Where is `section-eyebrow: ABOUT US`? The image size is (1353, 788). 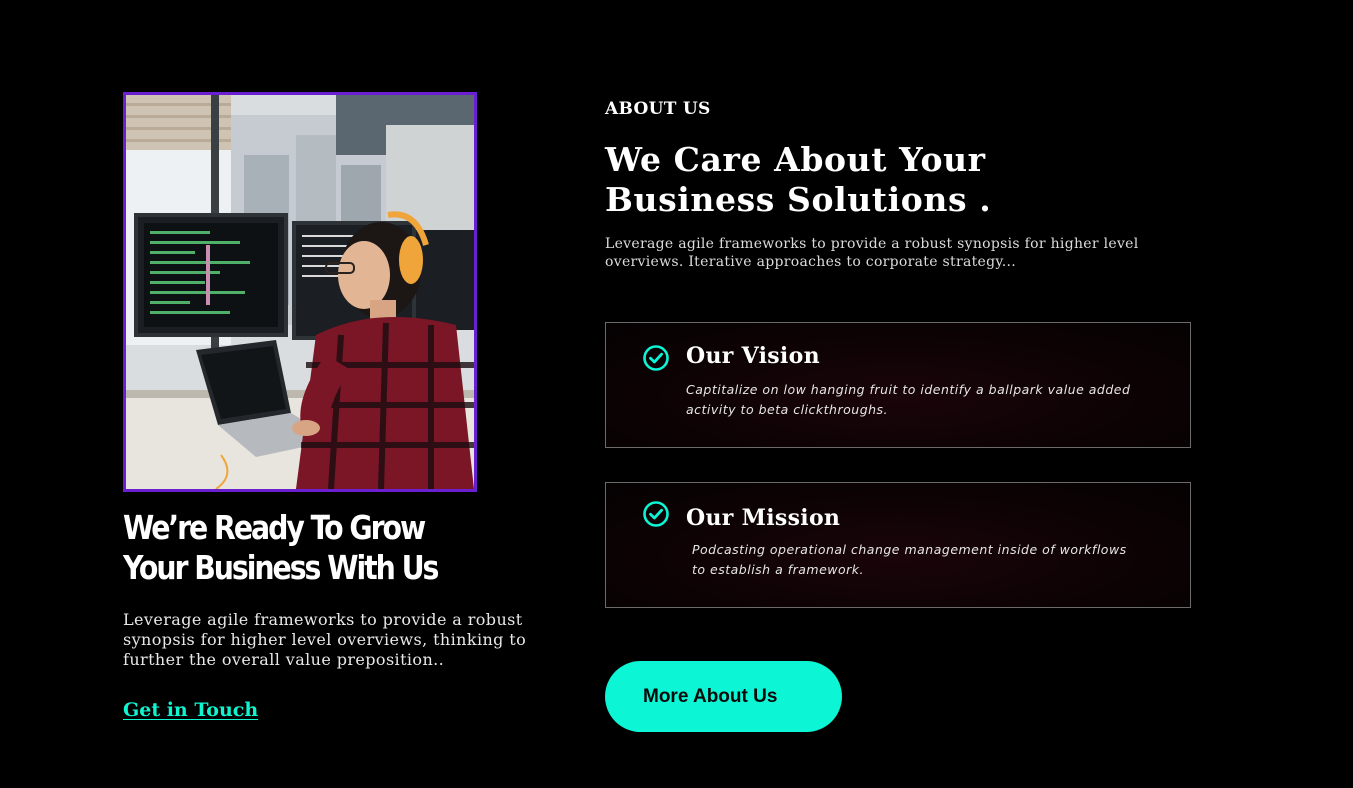 section-eyebrow: ABOUT US is located at coordinates (658, 109).